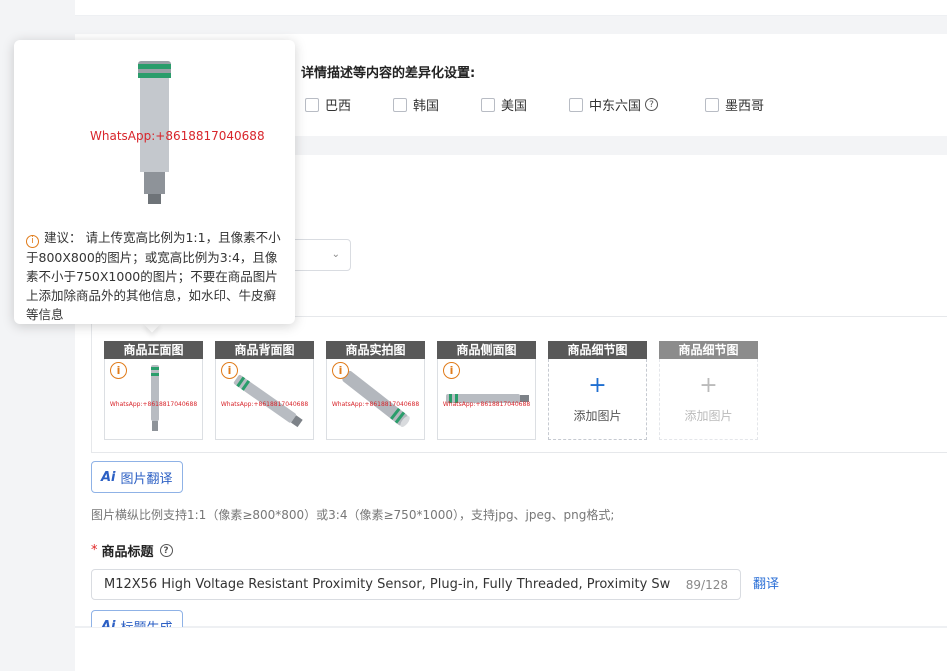  I want to click on country-checkbox-usa: 美国, so click(504, 104).